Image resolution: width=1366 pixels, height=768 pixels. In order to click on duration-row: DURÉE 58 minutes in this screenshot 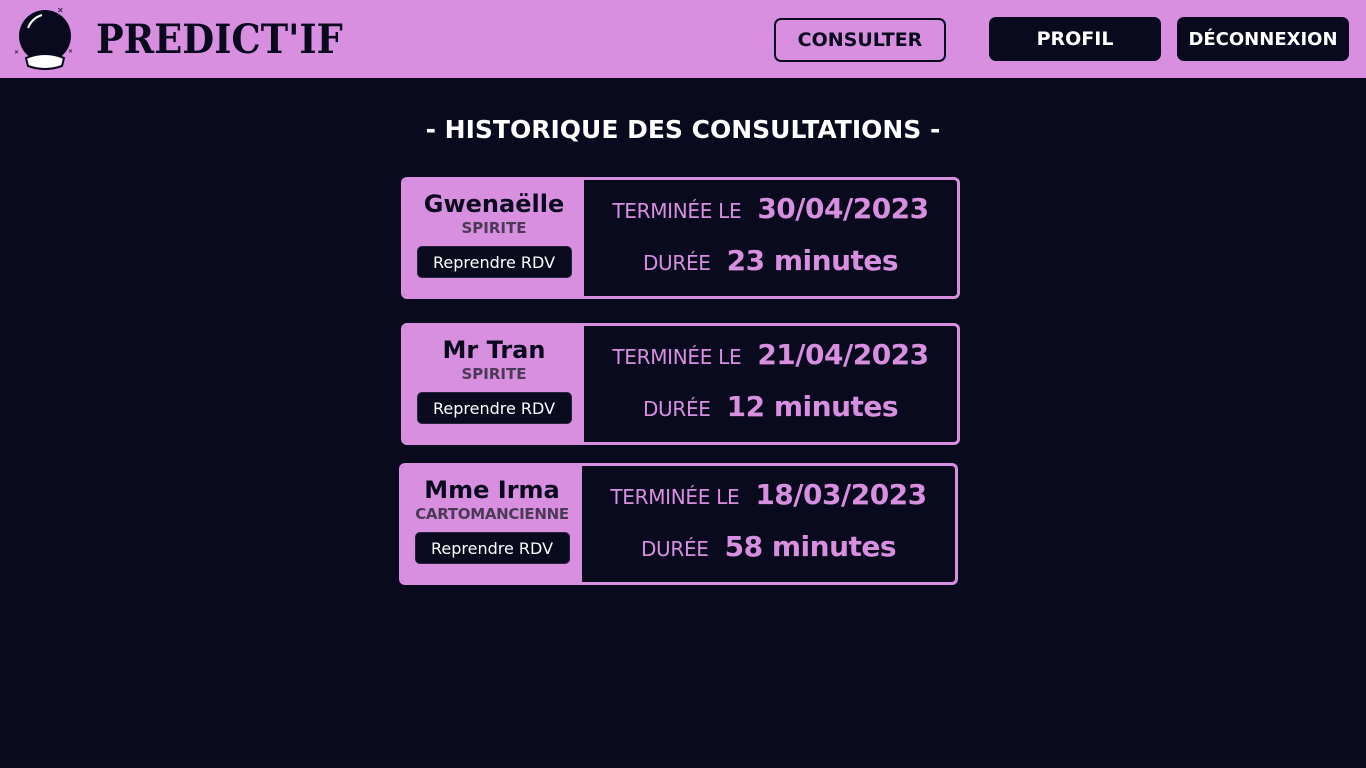, I will do `click(768, 556)`.